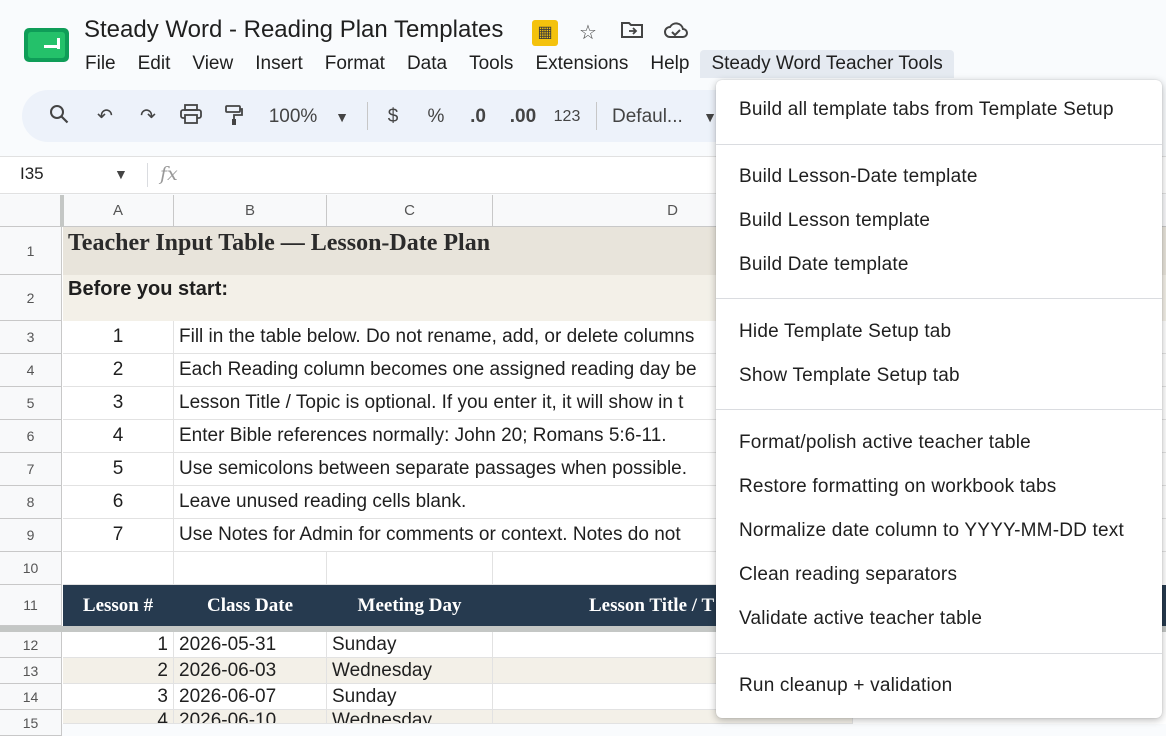 The width and height of the screenshot is (1166, 736). What do you see at coordinates (32, 174) in the screenshot?
I see `name-box: I35` at bounding box center [32, 174].